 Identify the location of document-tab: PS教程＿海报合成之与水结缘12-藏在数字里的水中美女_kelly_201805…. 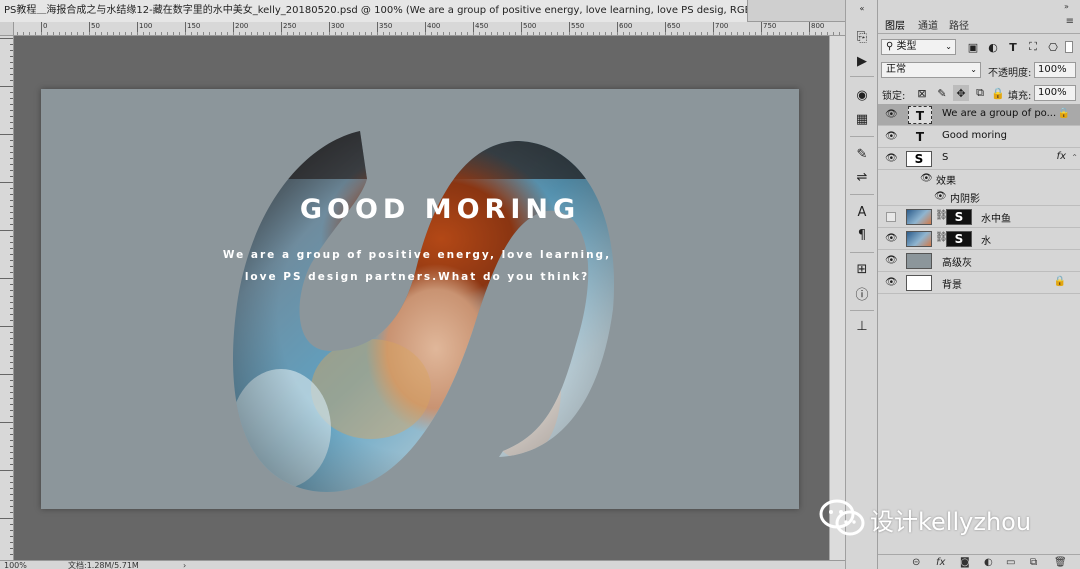
(374, 11).